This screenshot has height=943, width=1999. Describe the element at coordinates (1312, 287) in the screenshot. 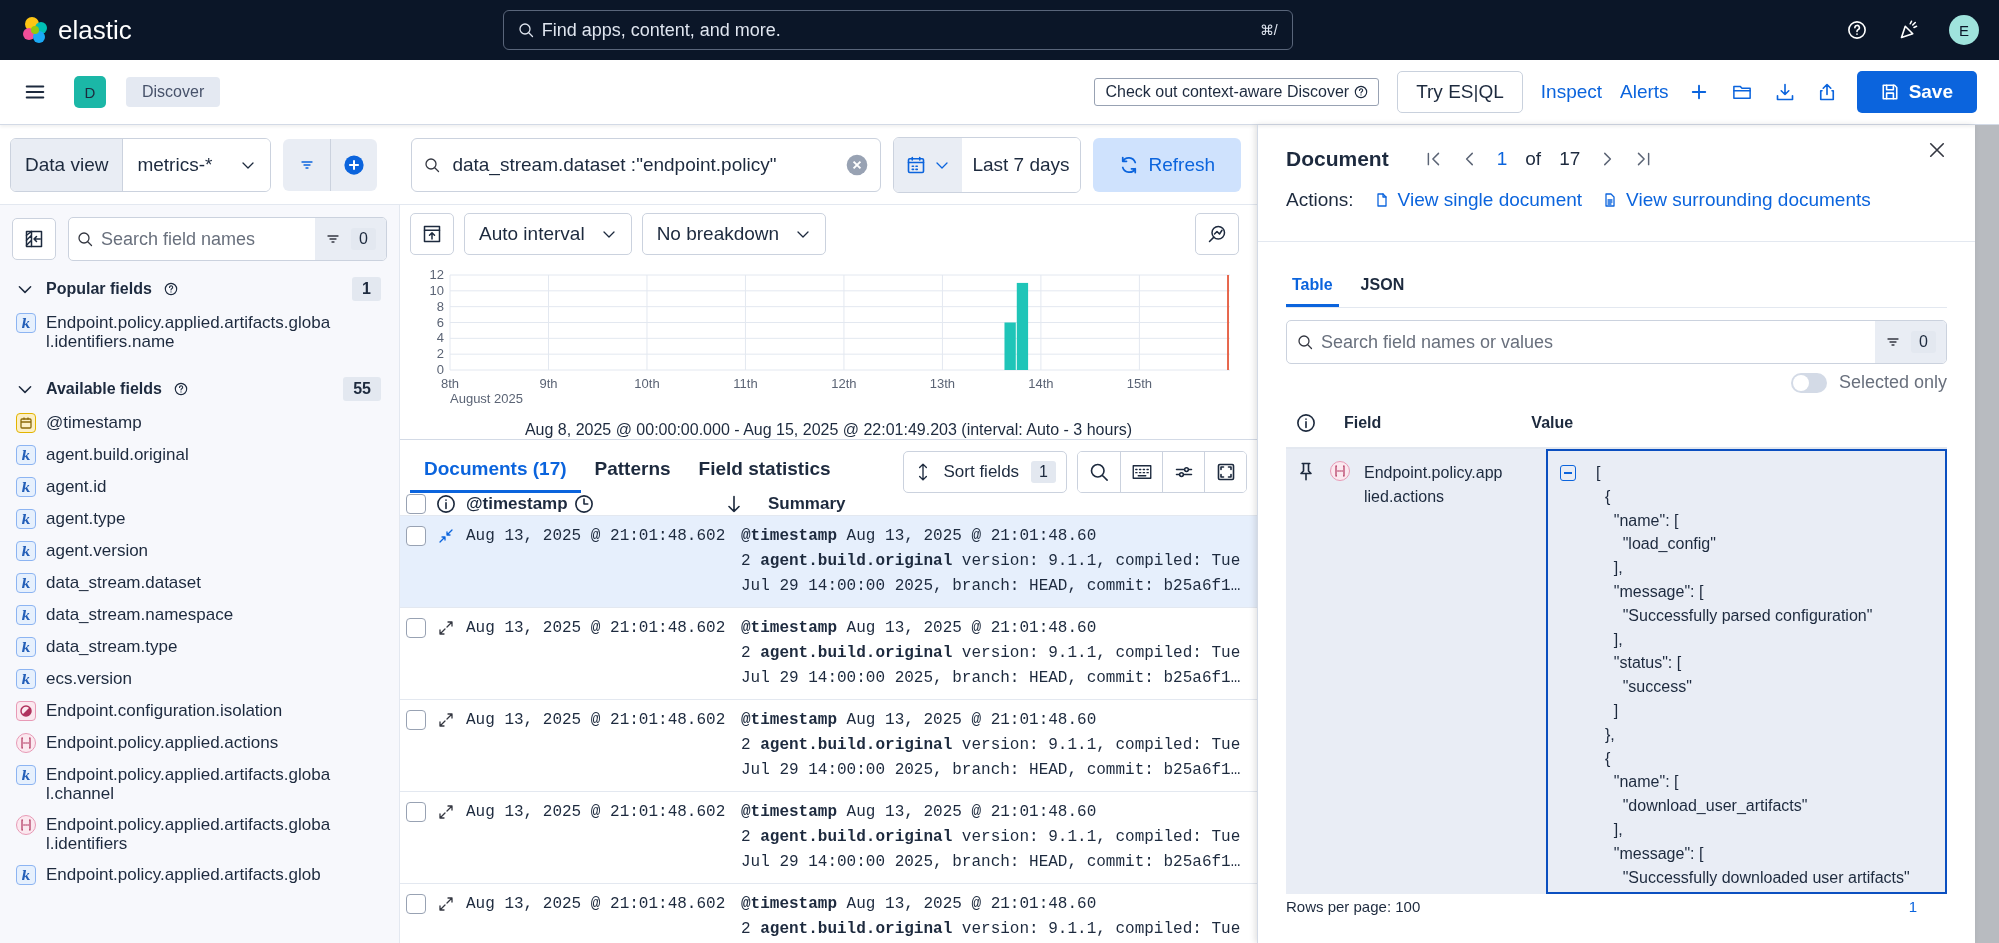

I see `flyout-tab: Table` at that location.